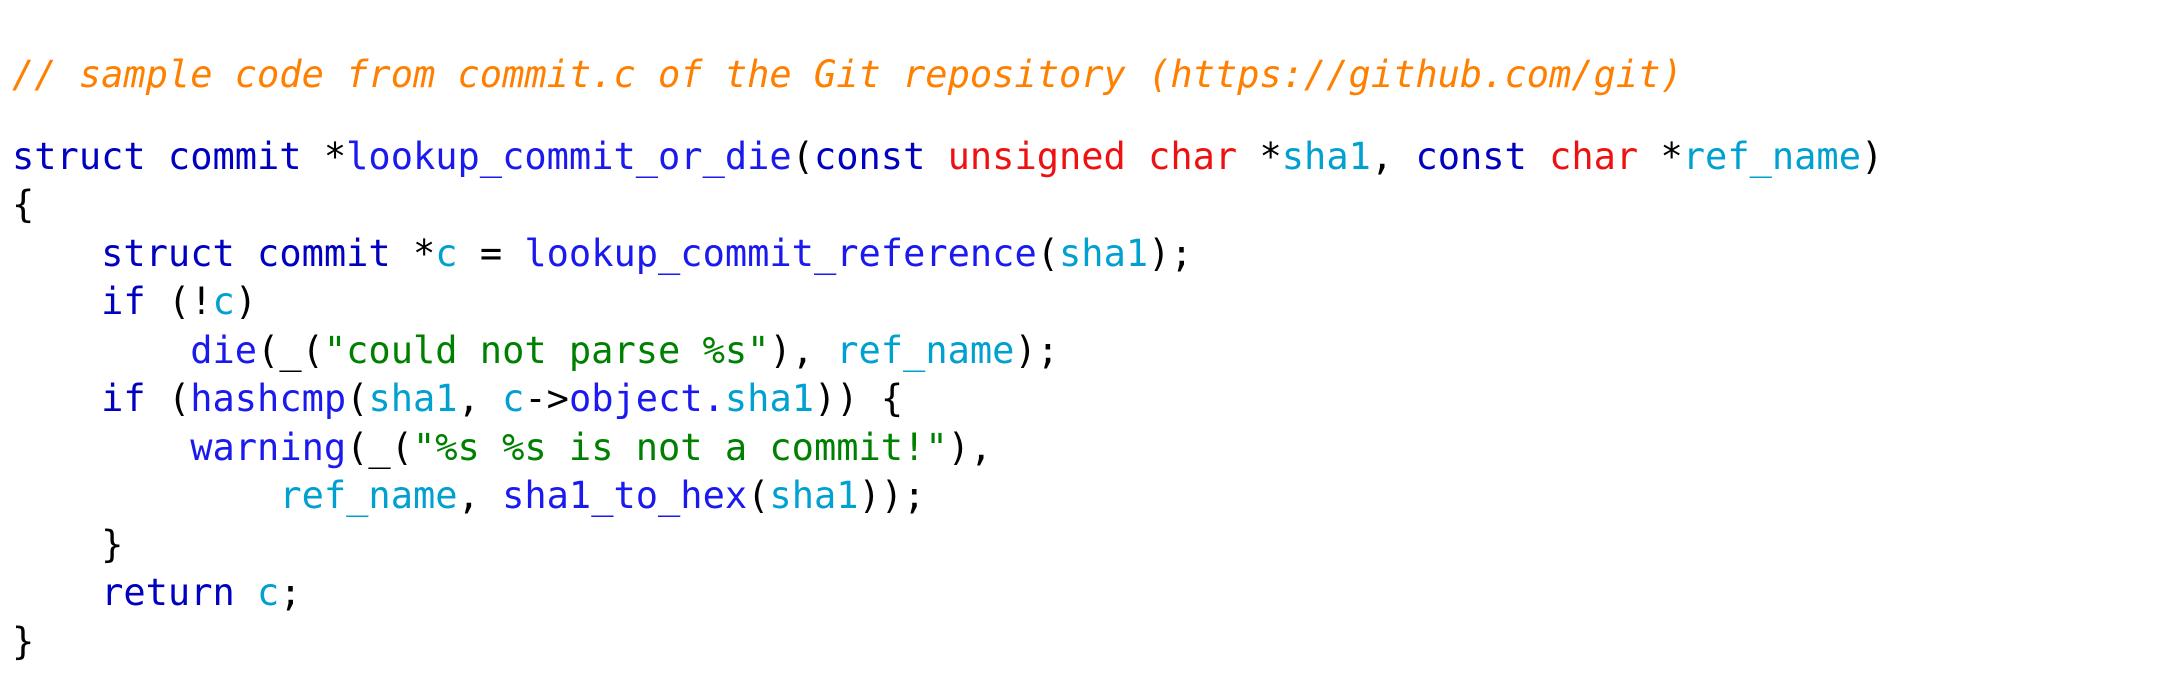  What do you see at coordinates (1093, 205) in the screenshot?
I see `line-4-open-brace: {` at bounding box center [1093, 205].